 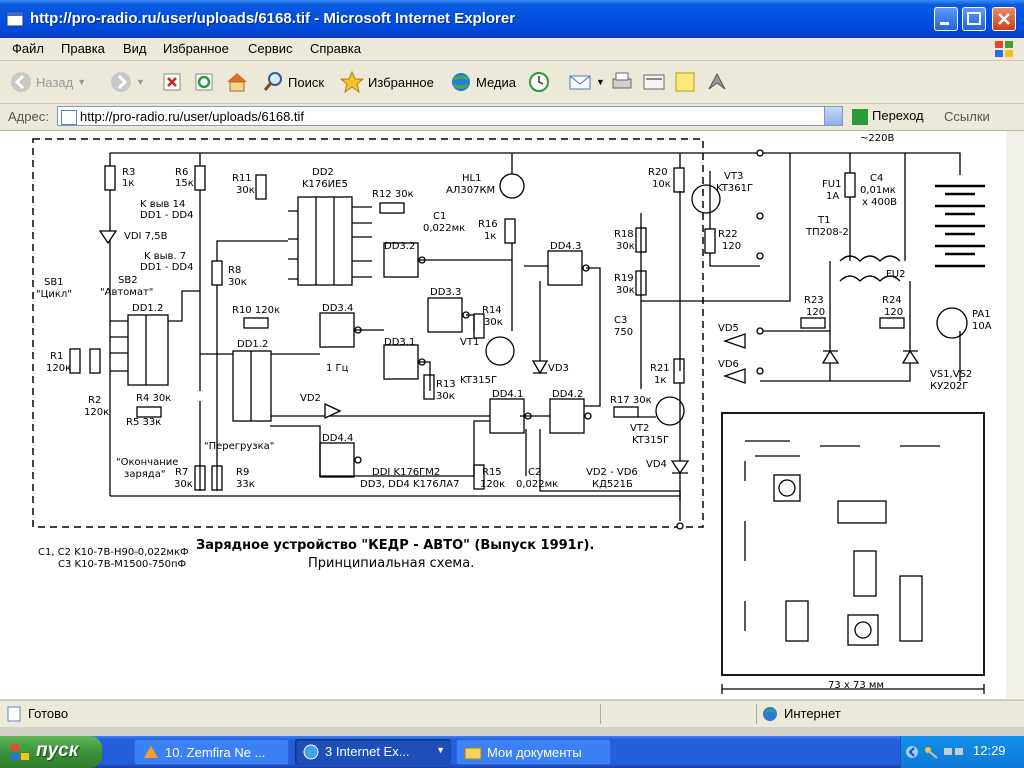 What do you see at coordinates (878, 190) in the screenshot?
I see `label-c4-value: 0,01мк` at bounding box center [878, 190].